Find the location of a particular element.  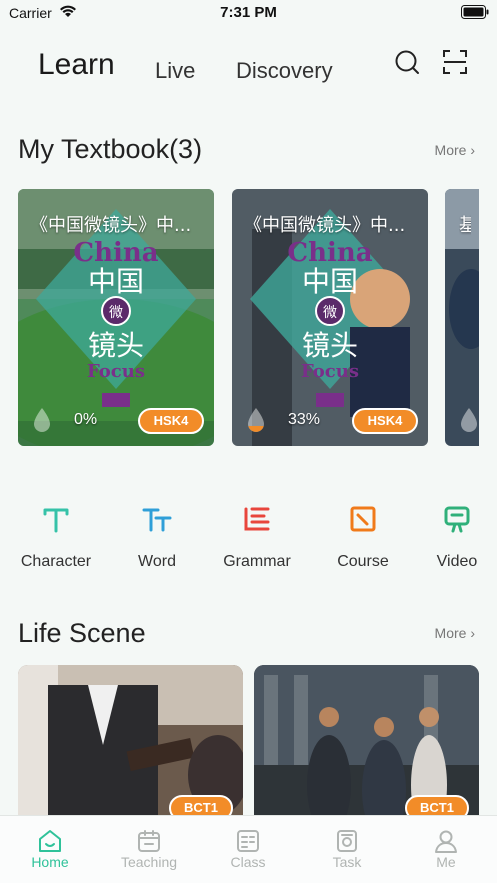

video-icon is located at coordinates (457, 519).